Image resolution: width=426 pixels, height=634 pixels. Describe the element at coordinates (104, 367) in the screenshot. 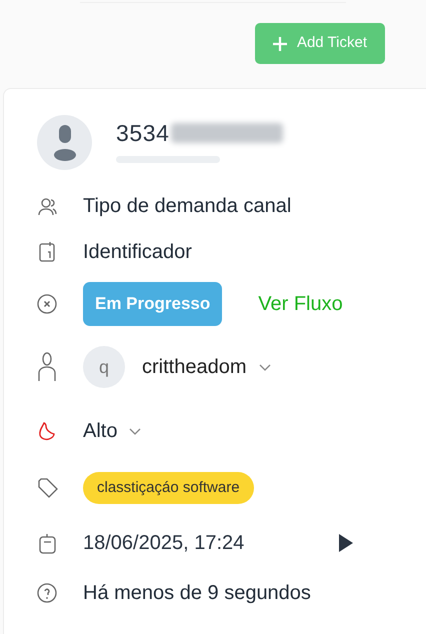

I see `avatar-initial: q` at that location.